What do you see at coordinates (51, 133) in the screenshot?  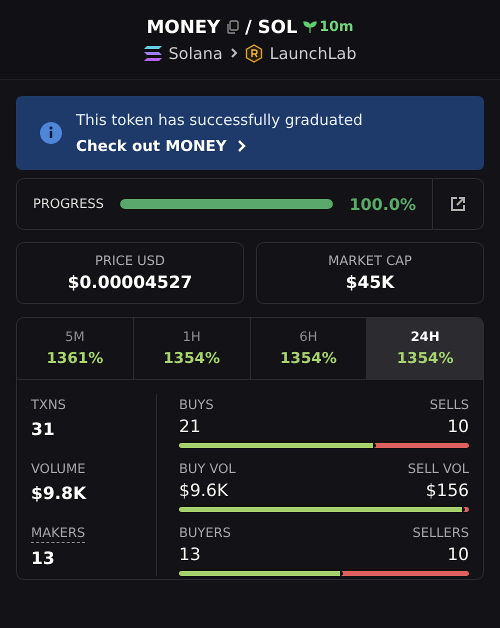 I see `info-icon` at bounding box center [51, 133].